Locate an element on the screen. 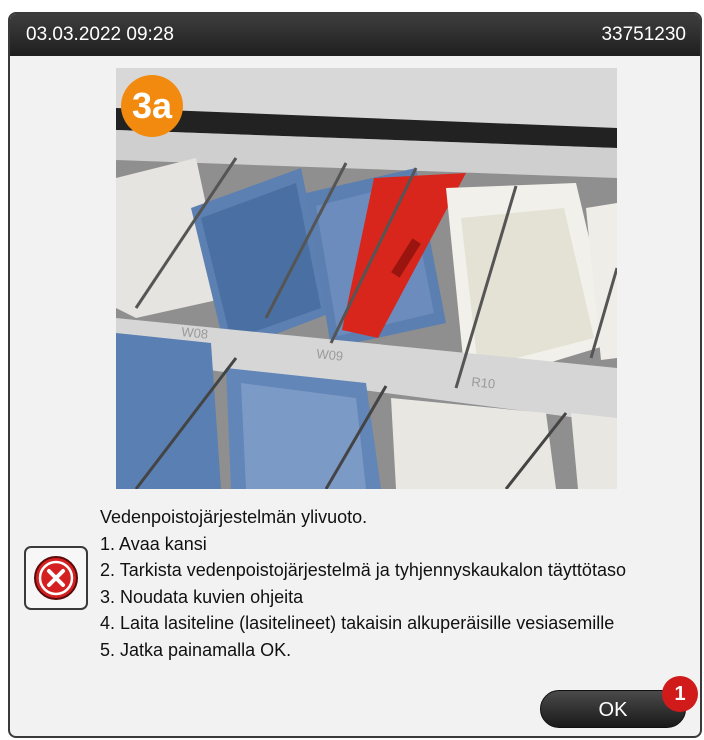 The width and height of the screenshot is (704, 740). message-step-1: 1. Avaa kansi is located at coordinates (153, 543).